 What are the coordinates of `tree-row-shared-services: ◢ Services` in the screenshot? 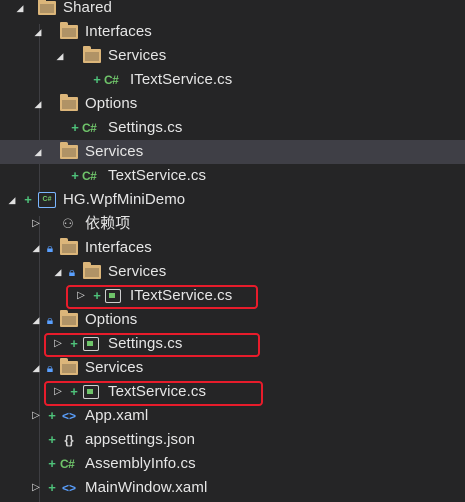 It's located at (232, 152).